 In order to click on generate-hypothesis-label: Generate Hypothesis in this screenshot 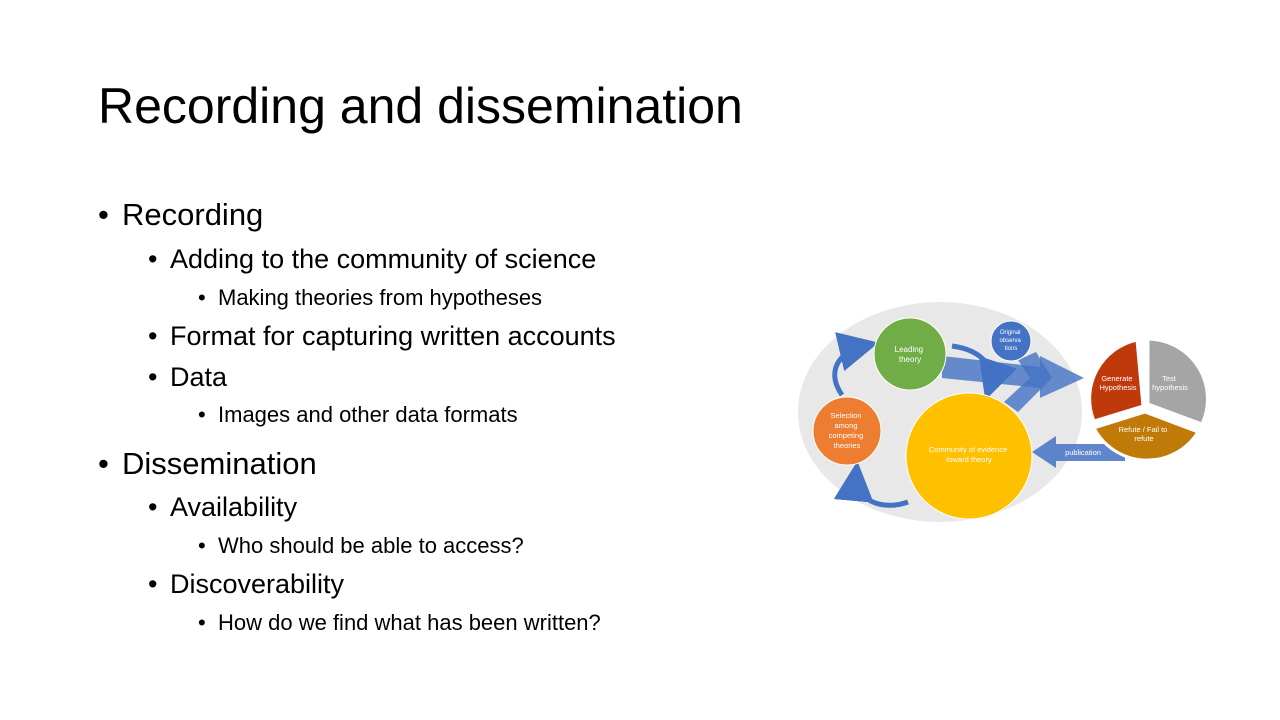, I will do `click(1117, 383)`.